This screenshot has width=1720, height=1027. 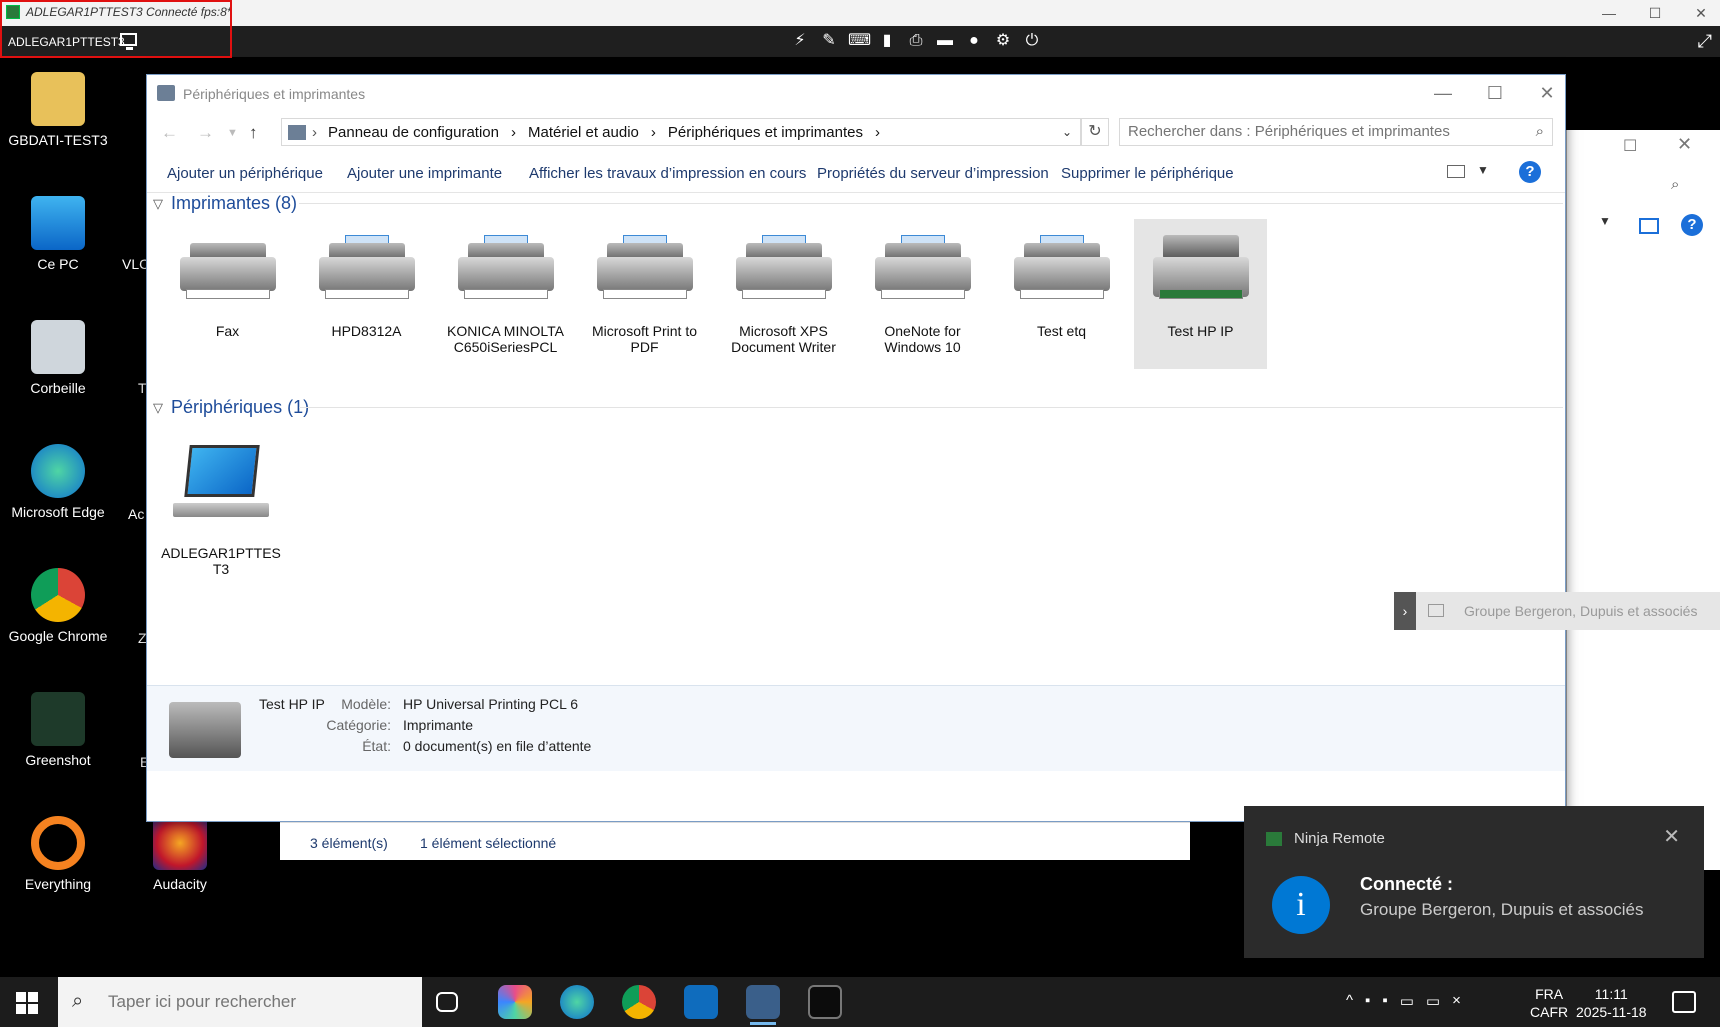 What do you see at coordinates (413, 132) in the screenshot?
I see `breadcrumb-item: Panneau de configuration` at bounding box center [413, 132].